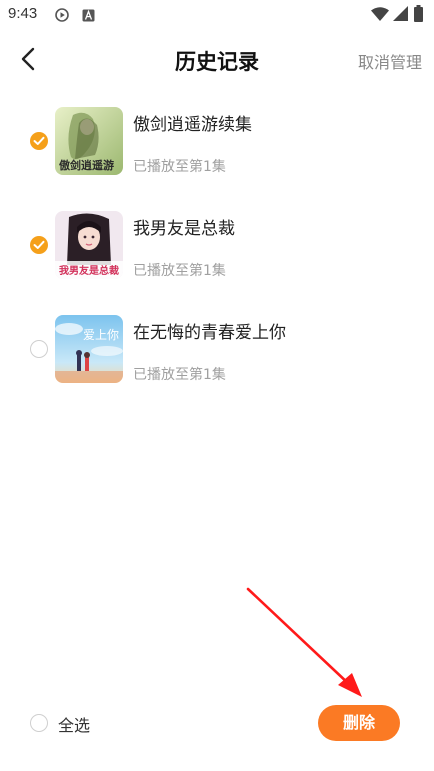 The height and width of the screenshot is (771, 434). Describe the element at coordinates (217, 723) in the screenshot. I see `bottom-action-bar: 全选 删除` at that location.